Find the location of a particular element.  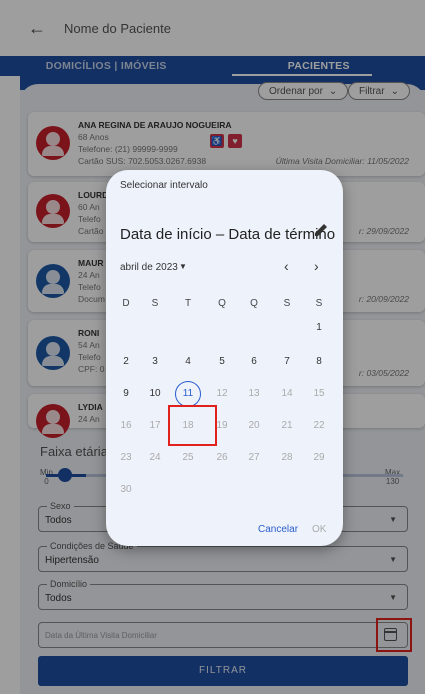

calendar-day: 6 is located at coordinates (254, 362).